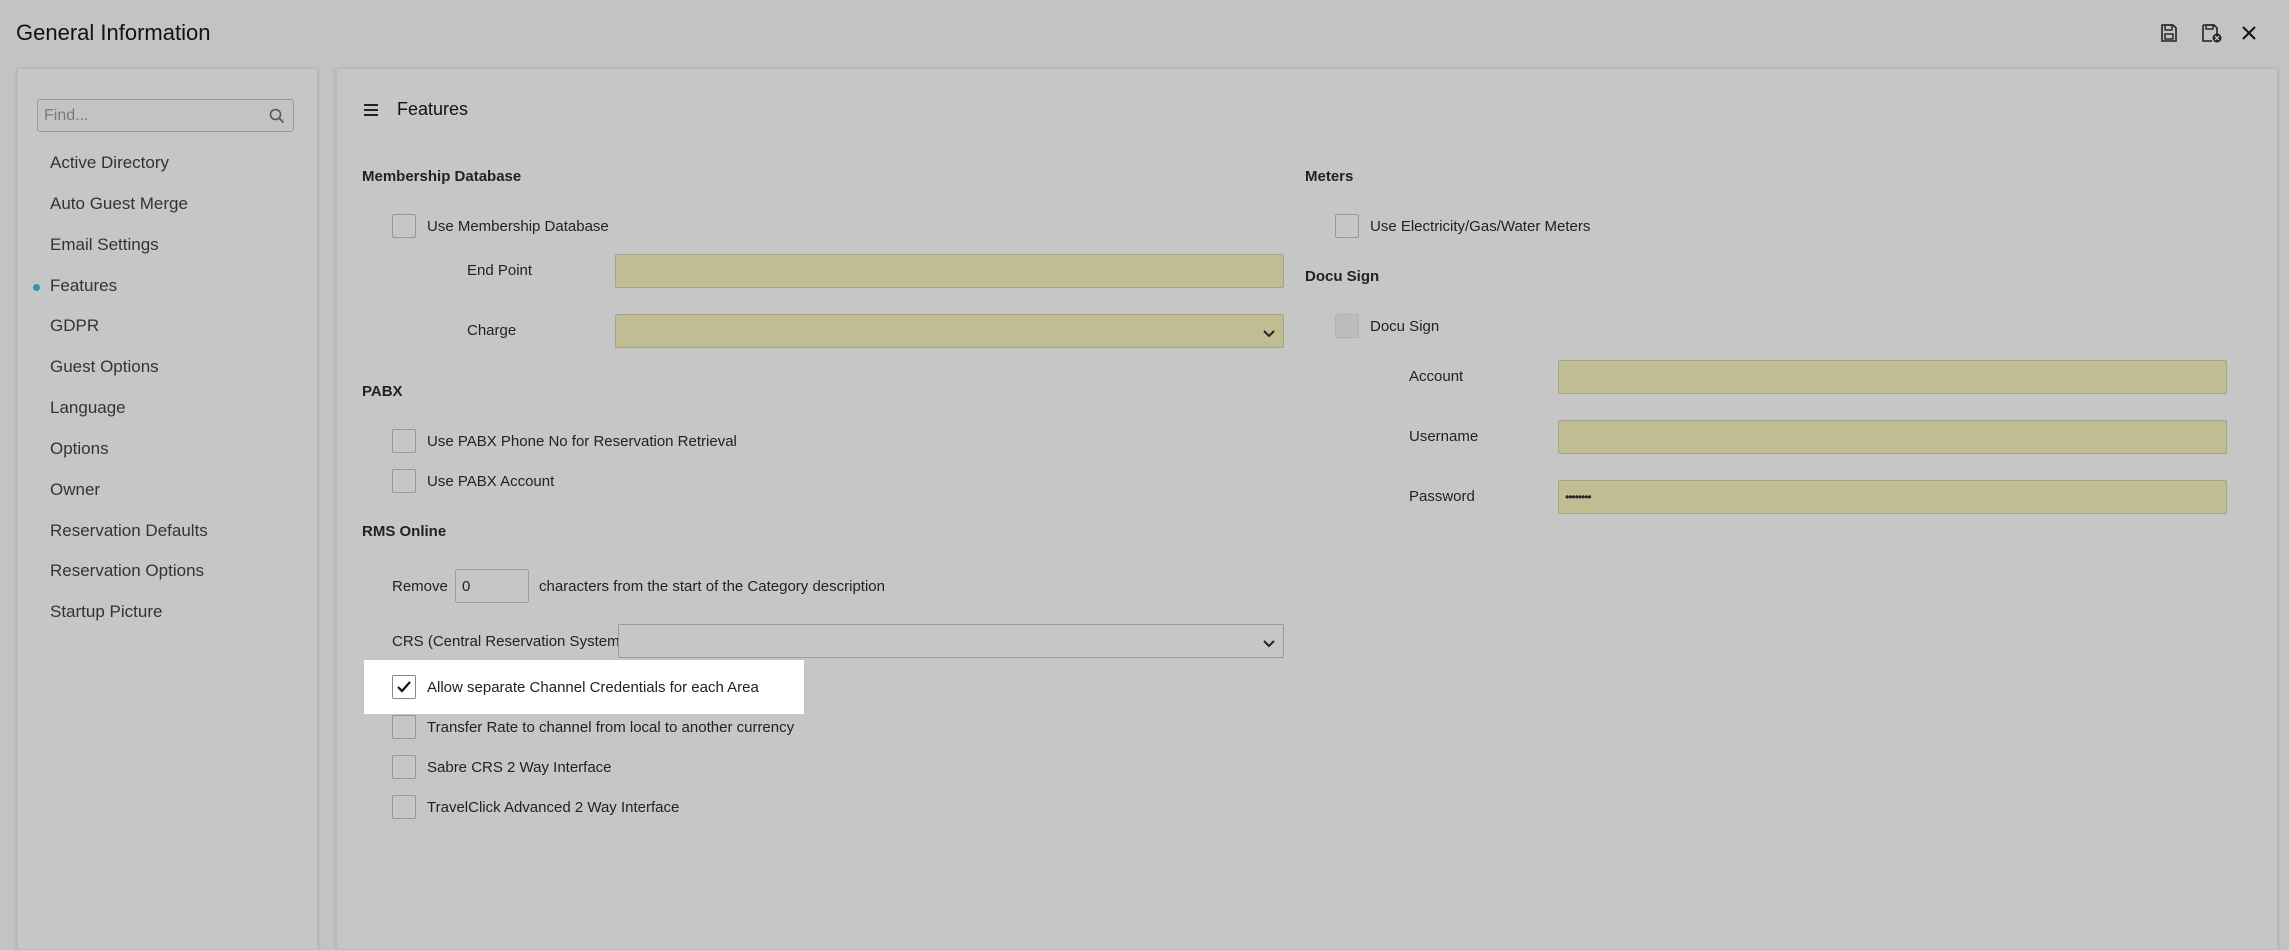 This screenshot has width=2289, height=950. Describe the element at coordinates (104, 245) in the screenshot. I see `sidebar-item-email-settings: Email Settings` at that location.